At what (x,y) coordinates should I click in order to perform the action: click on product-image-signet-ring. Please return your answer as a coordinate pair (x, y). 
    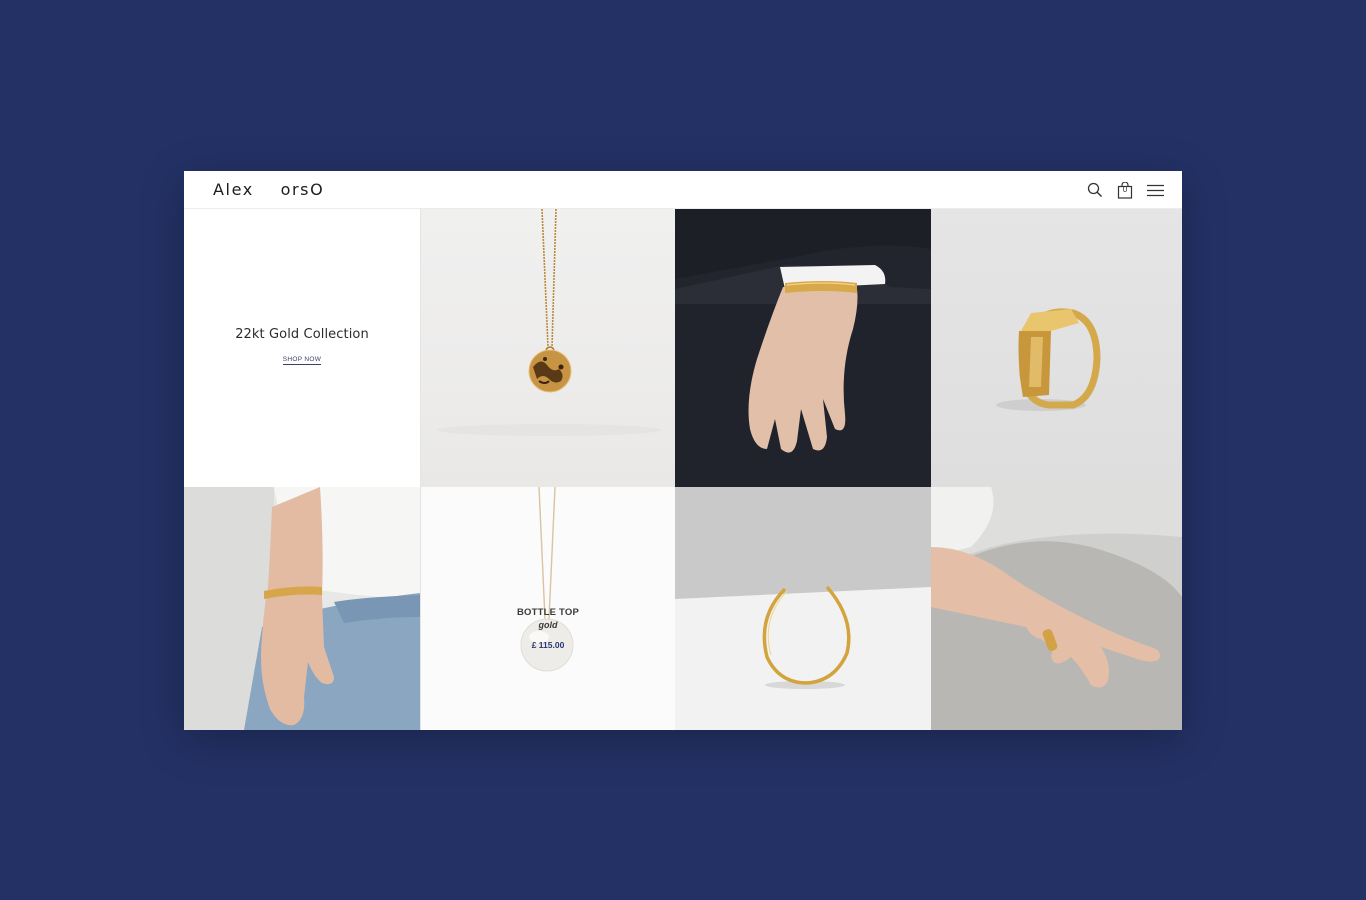
    Looking at the image, I should click on (1056, 348).